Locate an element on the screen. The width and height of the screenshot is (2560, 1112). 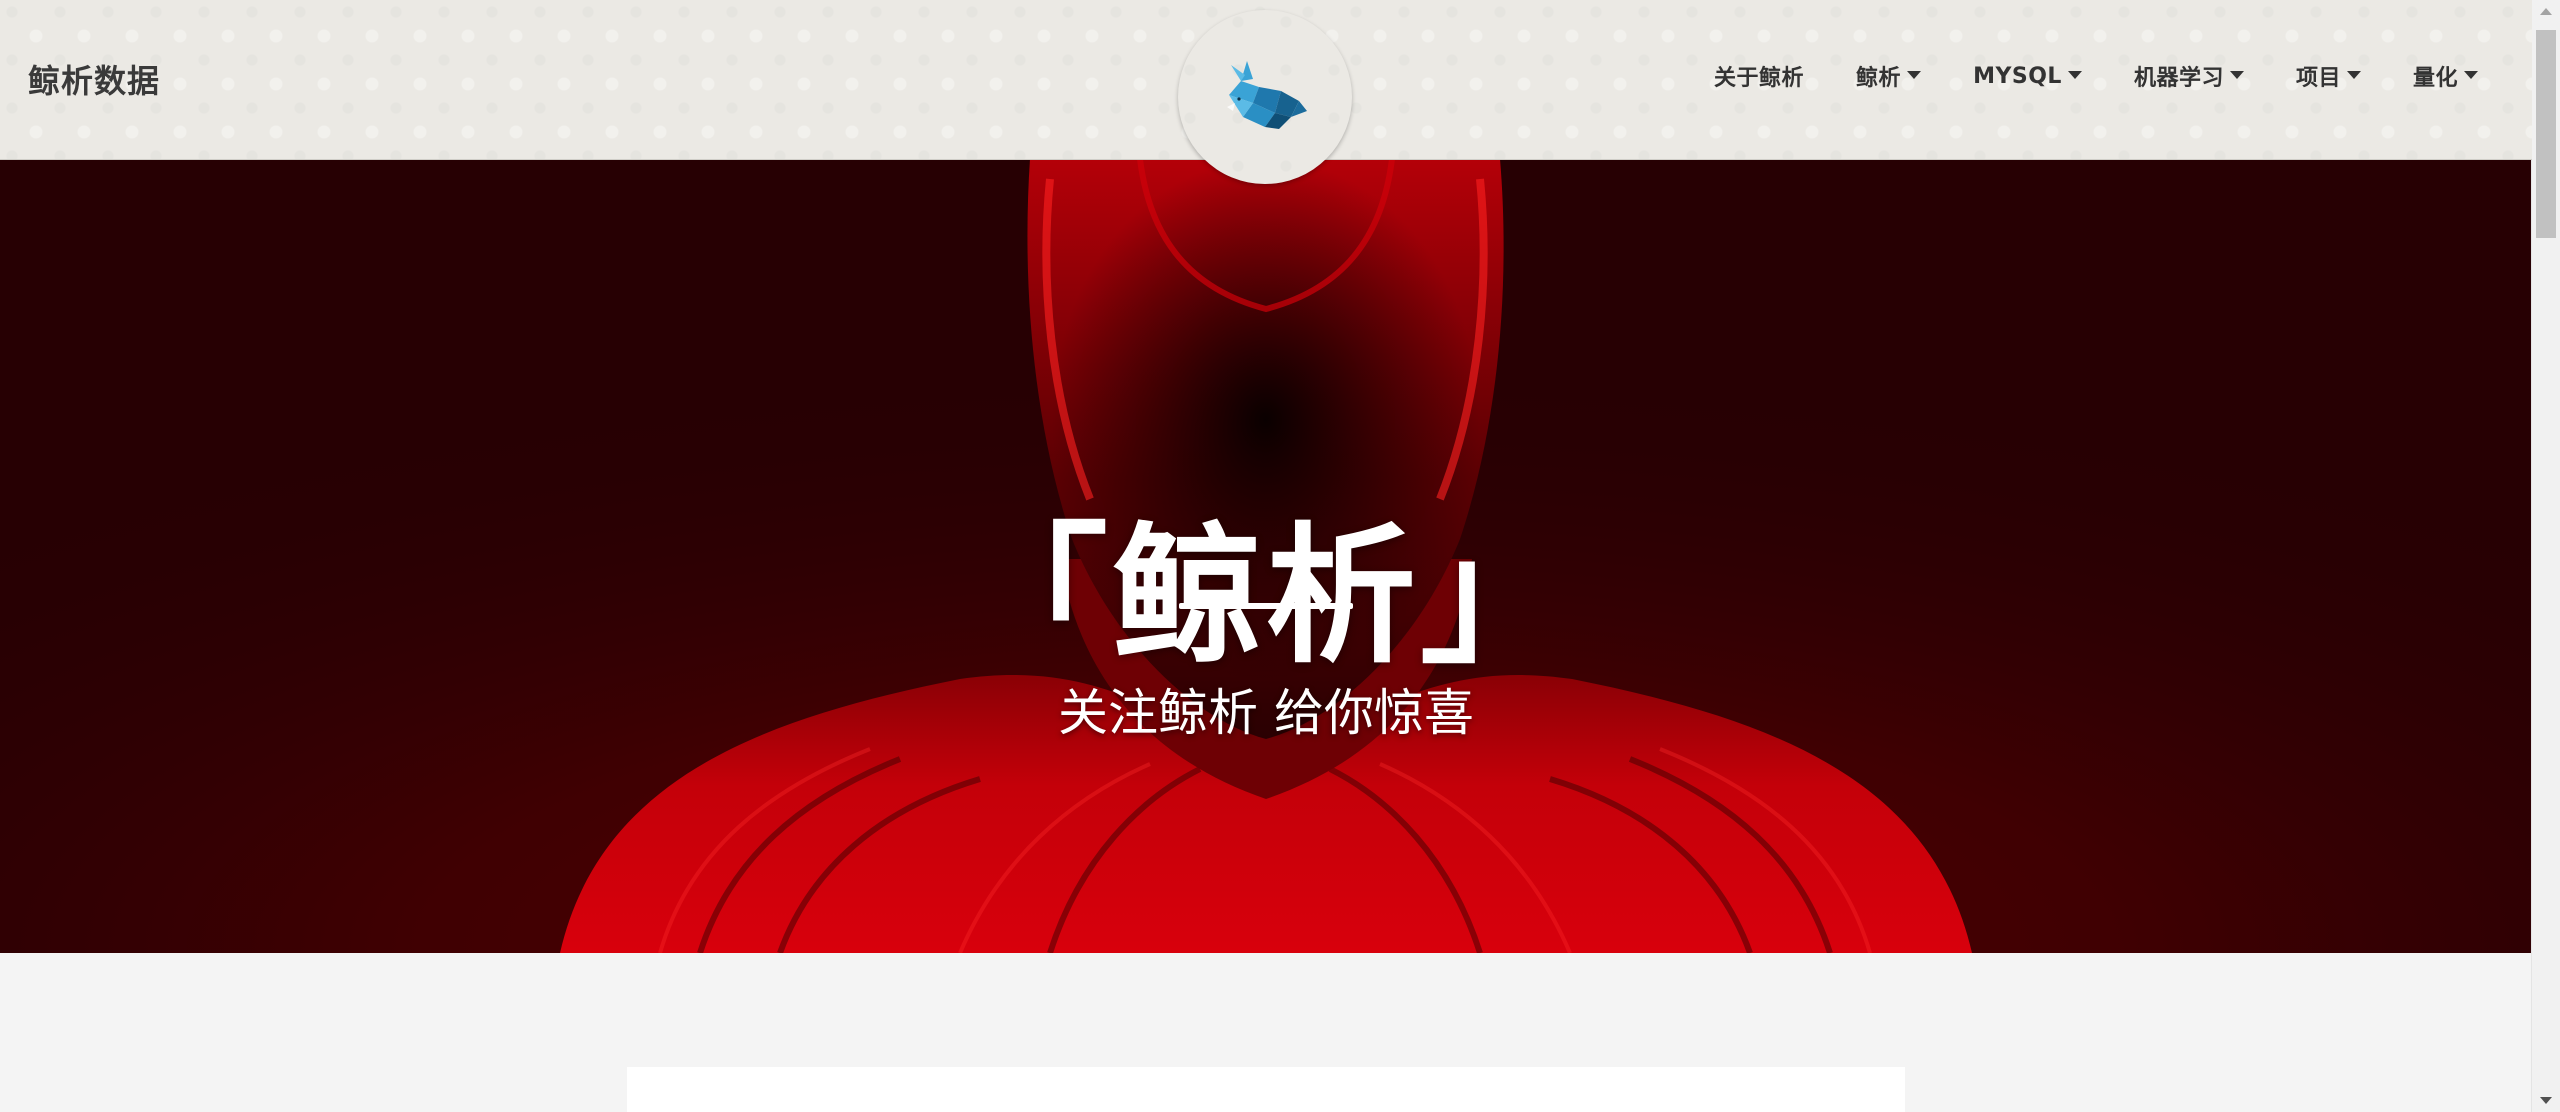
nav-item-mysql: MYSQL is located at coordinates (2027, 76).